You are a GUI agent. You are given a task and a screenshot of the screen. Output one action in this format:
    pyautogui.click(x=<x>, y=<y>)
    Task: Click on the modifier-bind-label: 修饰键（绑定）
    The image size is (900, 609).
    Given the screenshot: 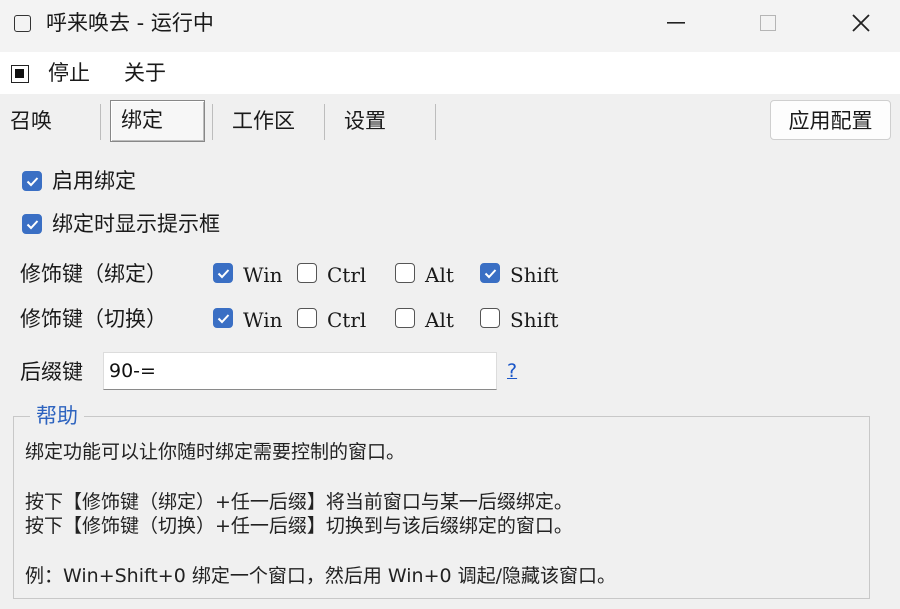 What is the action you would take?
    pyautogui.click(x=93, y=274)
    